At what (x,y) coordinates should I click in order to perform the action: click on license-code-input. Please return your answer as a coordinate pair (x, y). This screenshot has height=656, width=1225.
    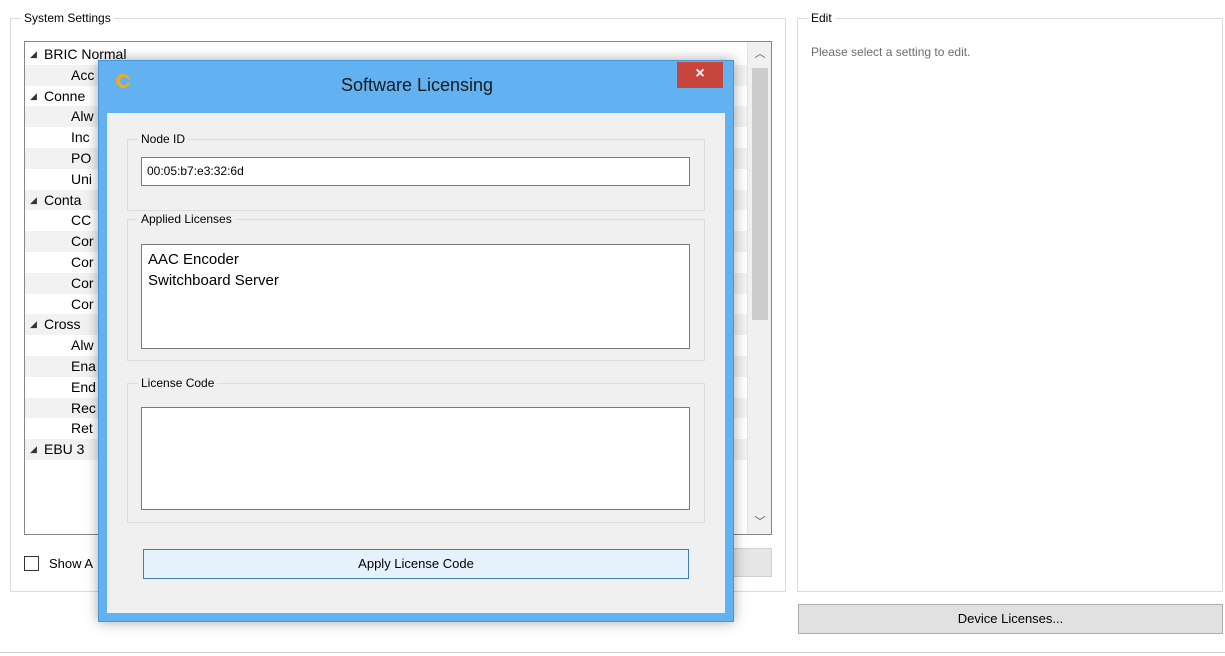
    Looking at the image, I should click on (415, 458).